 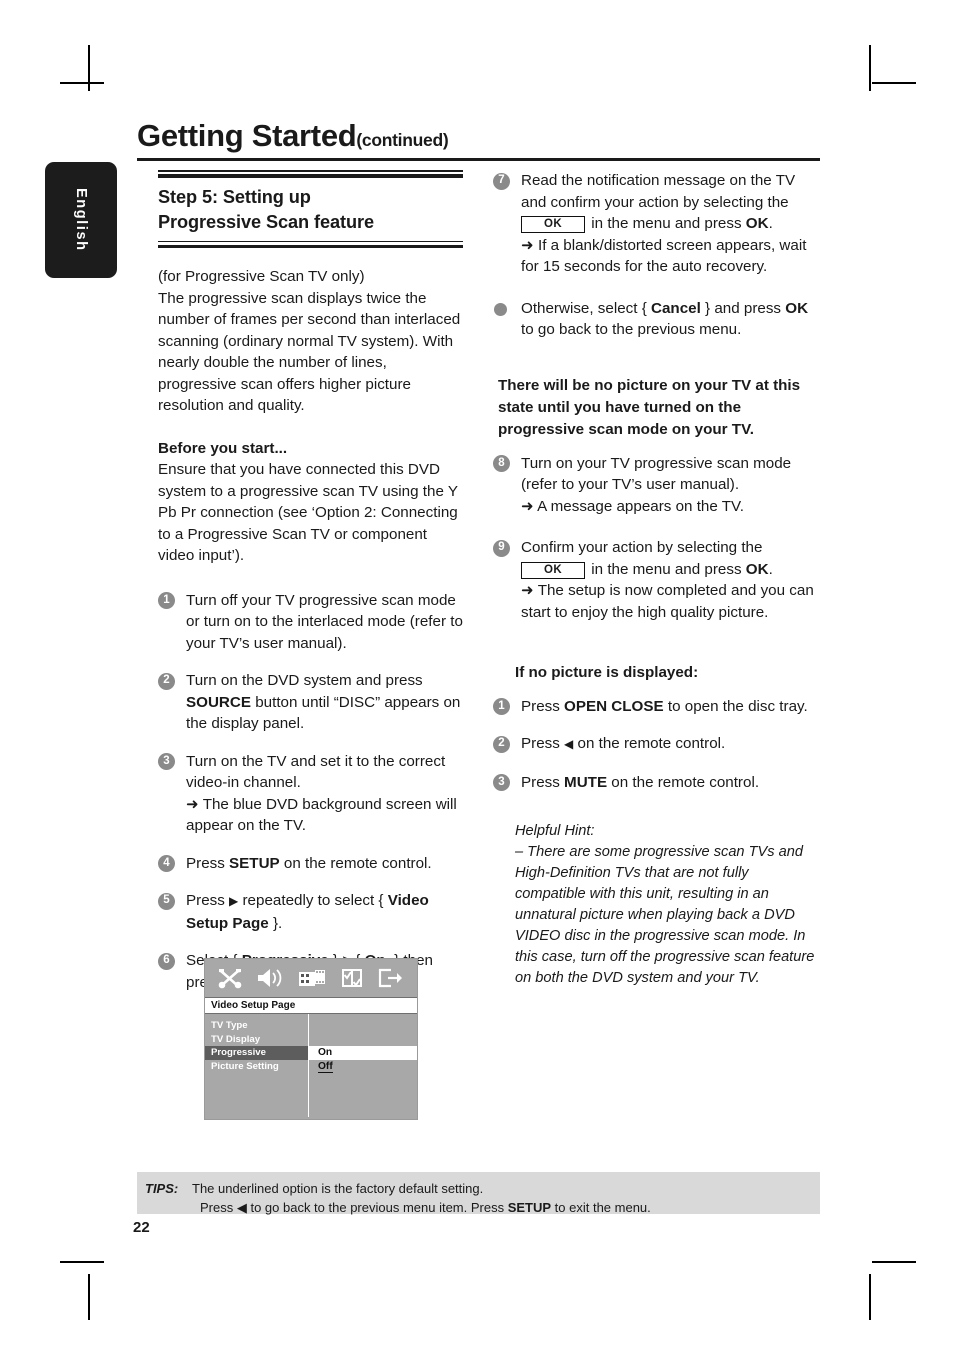 I want to click on step-number-badge: 2, so click(x=501, y=744).